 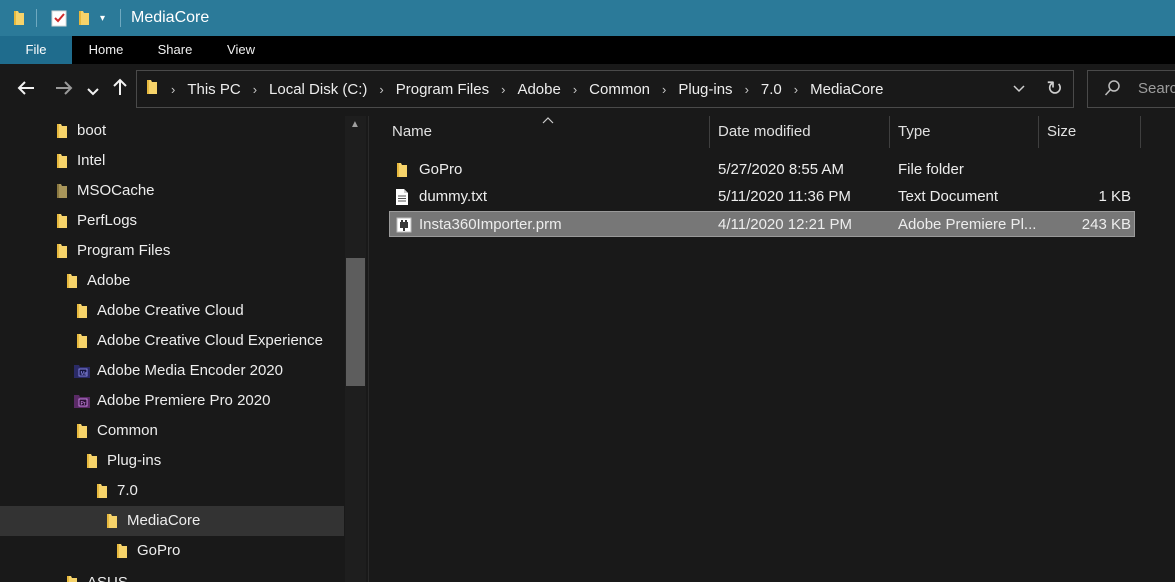 What do you see at coordinates (1106, 224) in the screenshot?
I see `file-size: 243 KB` at bounding box center [1106, 224].